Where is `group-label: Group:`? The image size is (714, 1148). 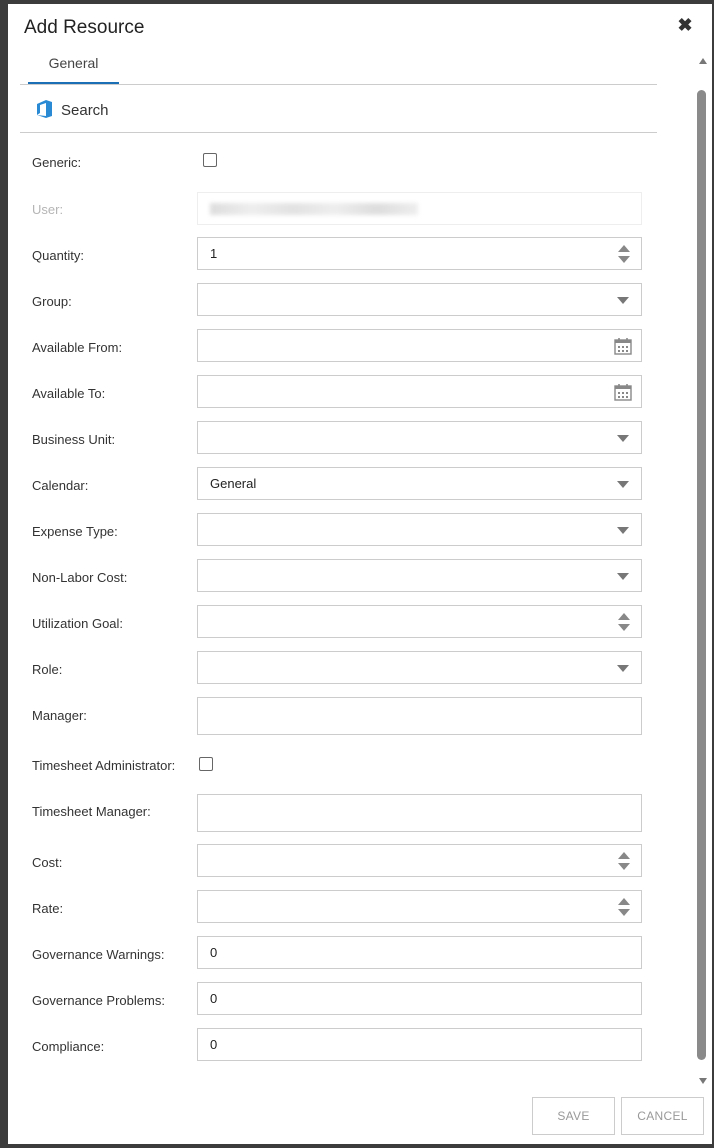 group-label: Group: is located at coordinates (52, 301).